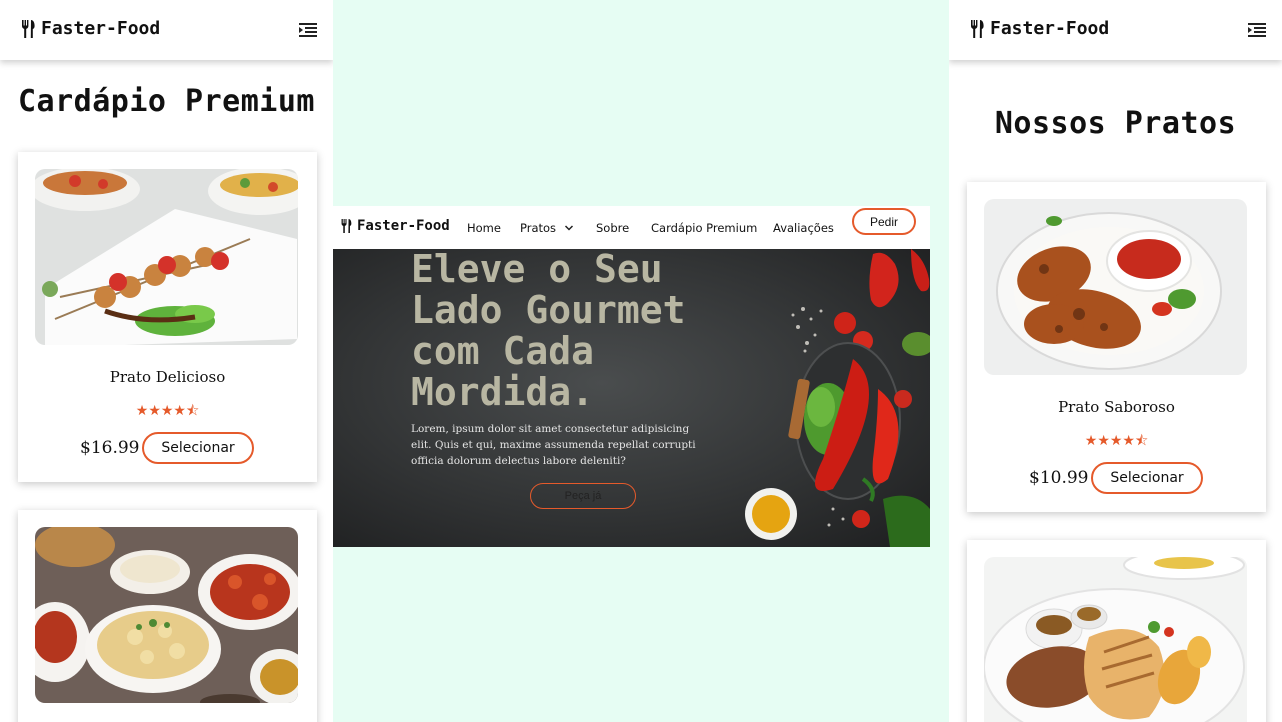  Describe the element at coordinates (1115, 123) in the screenshot. I see `section-title: Nossos Pratos` at that location.